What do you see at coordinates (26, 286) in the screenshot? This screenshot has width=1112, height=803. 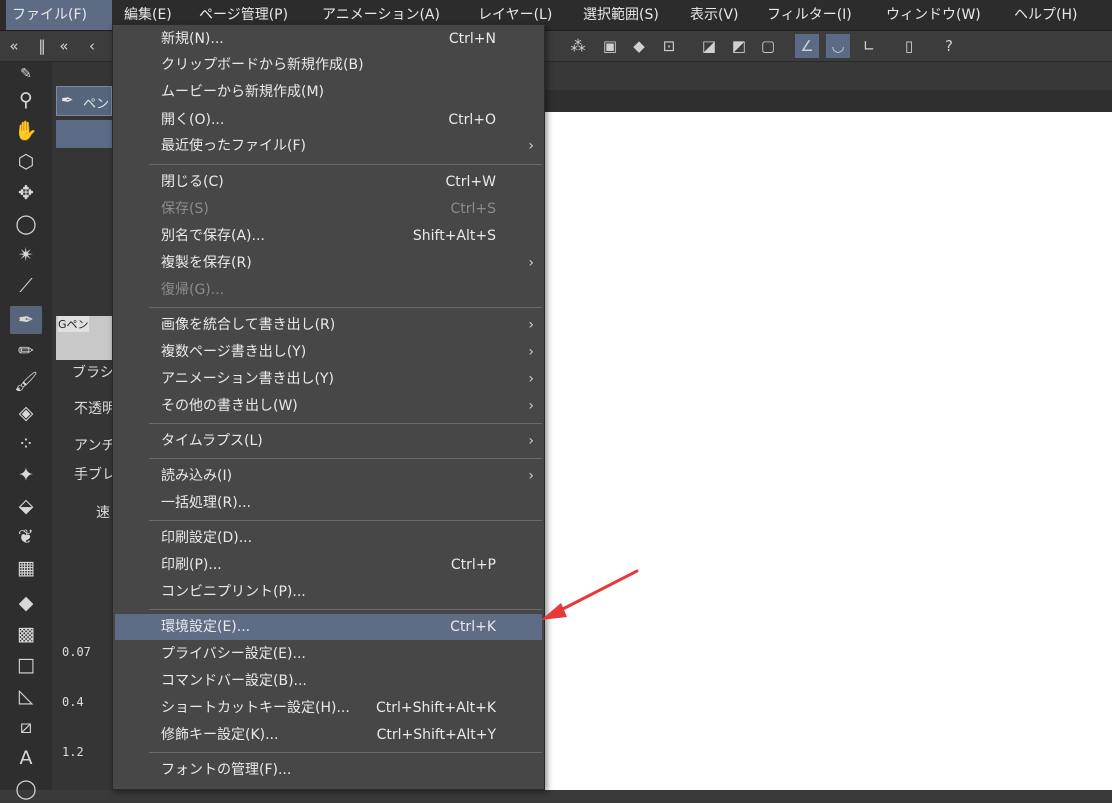 I see `eyedropper-icon: ⟋` at bounding box center [26, 286].